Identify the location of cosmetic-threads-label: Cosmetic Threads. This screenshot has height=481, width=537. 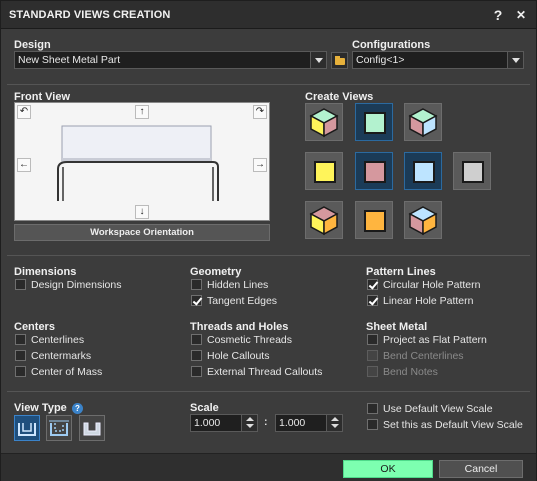
(250, 340).